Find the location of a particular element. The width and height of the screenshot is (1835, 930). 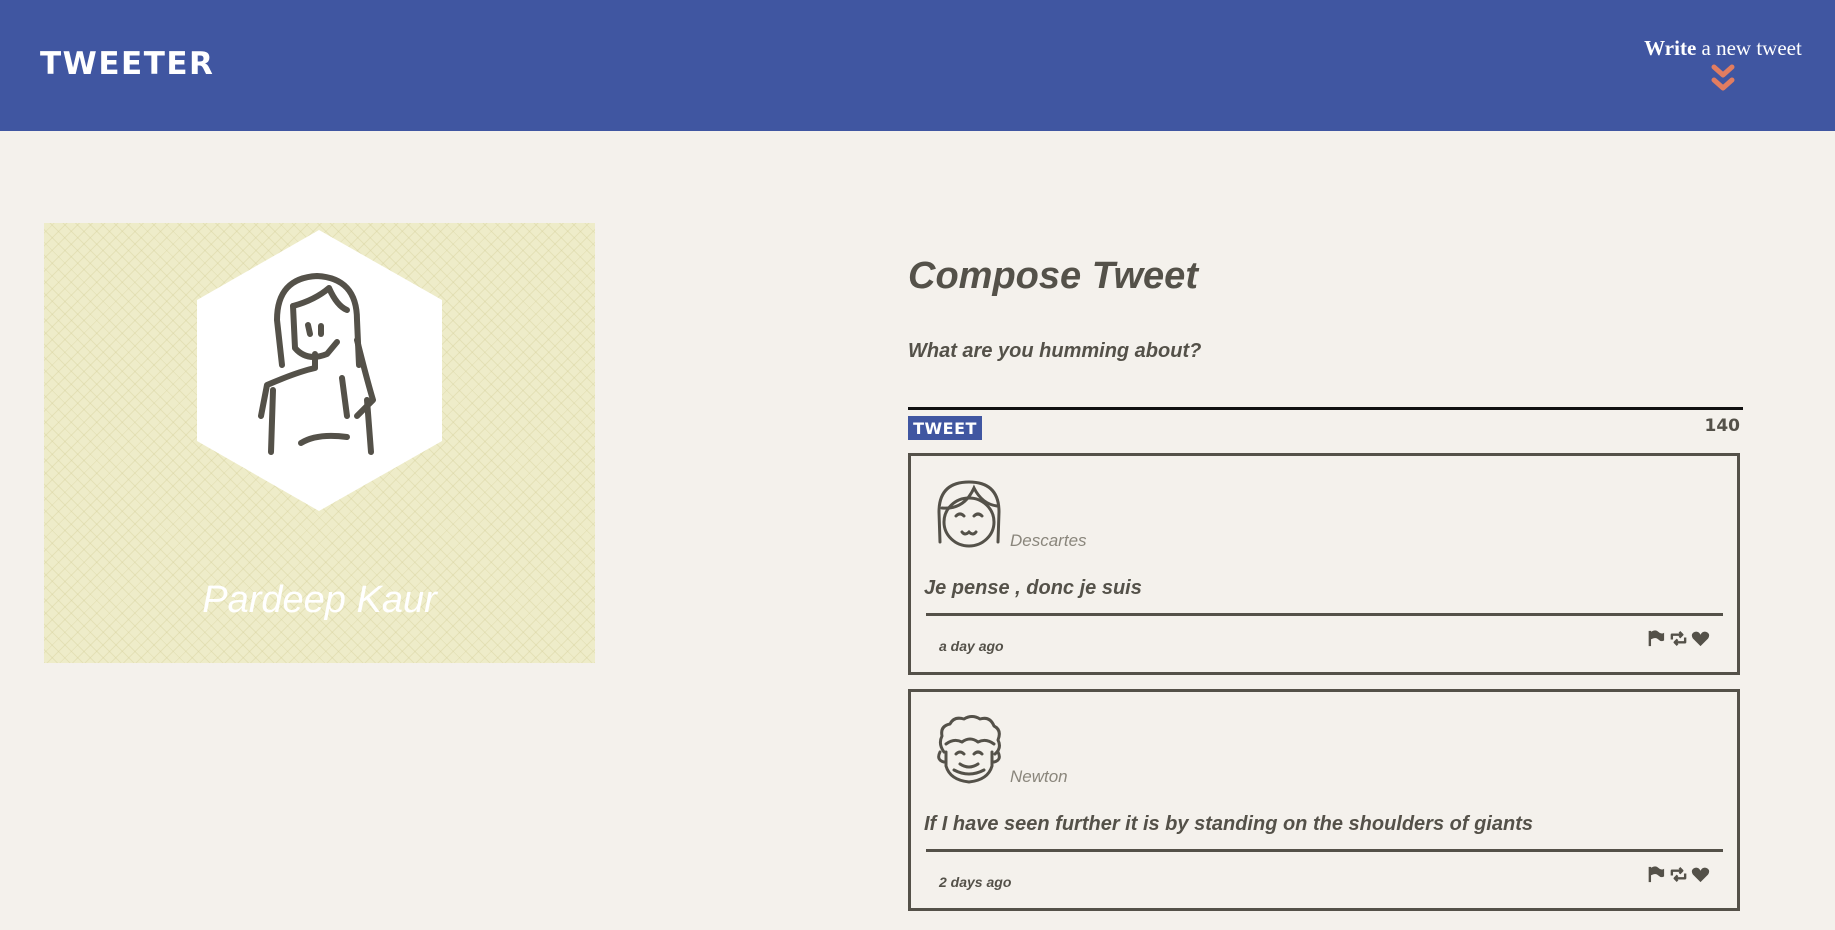

curly-hair-face-avatar-icon is located at coordinates (969, 749).